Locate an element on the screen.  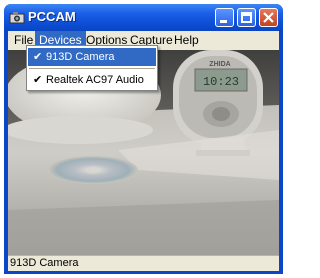
menu-item-913d-camera: ✔ 913D Camera is located at coordinates (92, 57).